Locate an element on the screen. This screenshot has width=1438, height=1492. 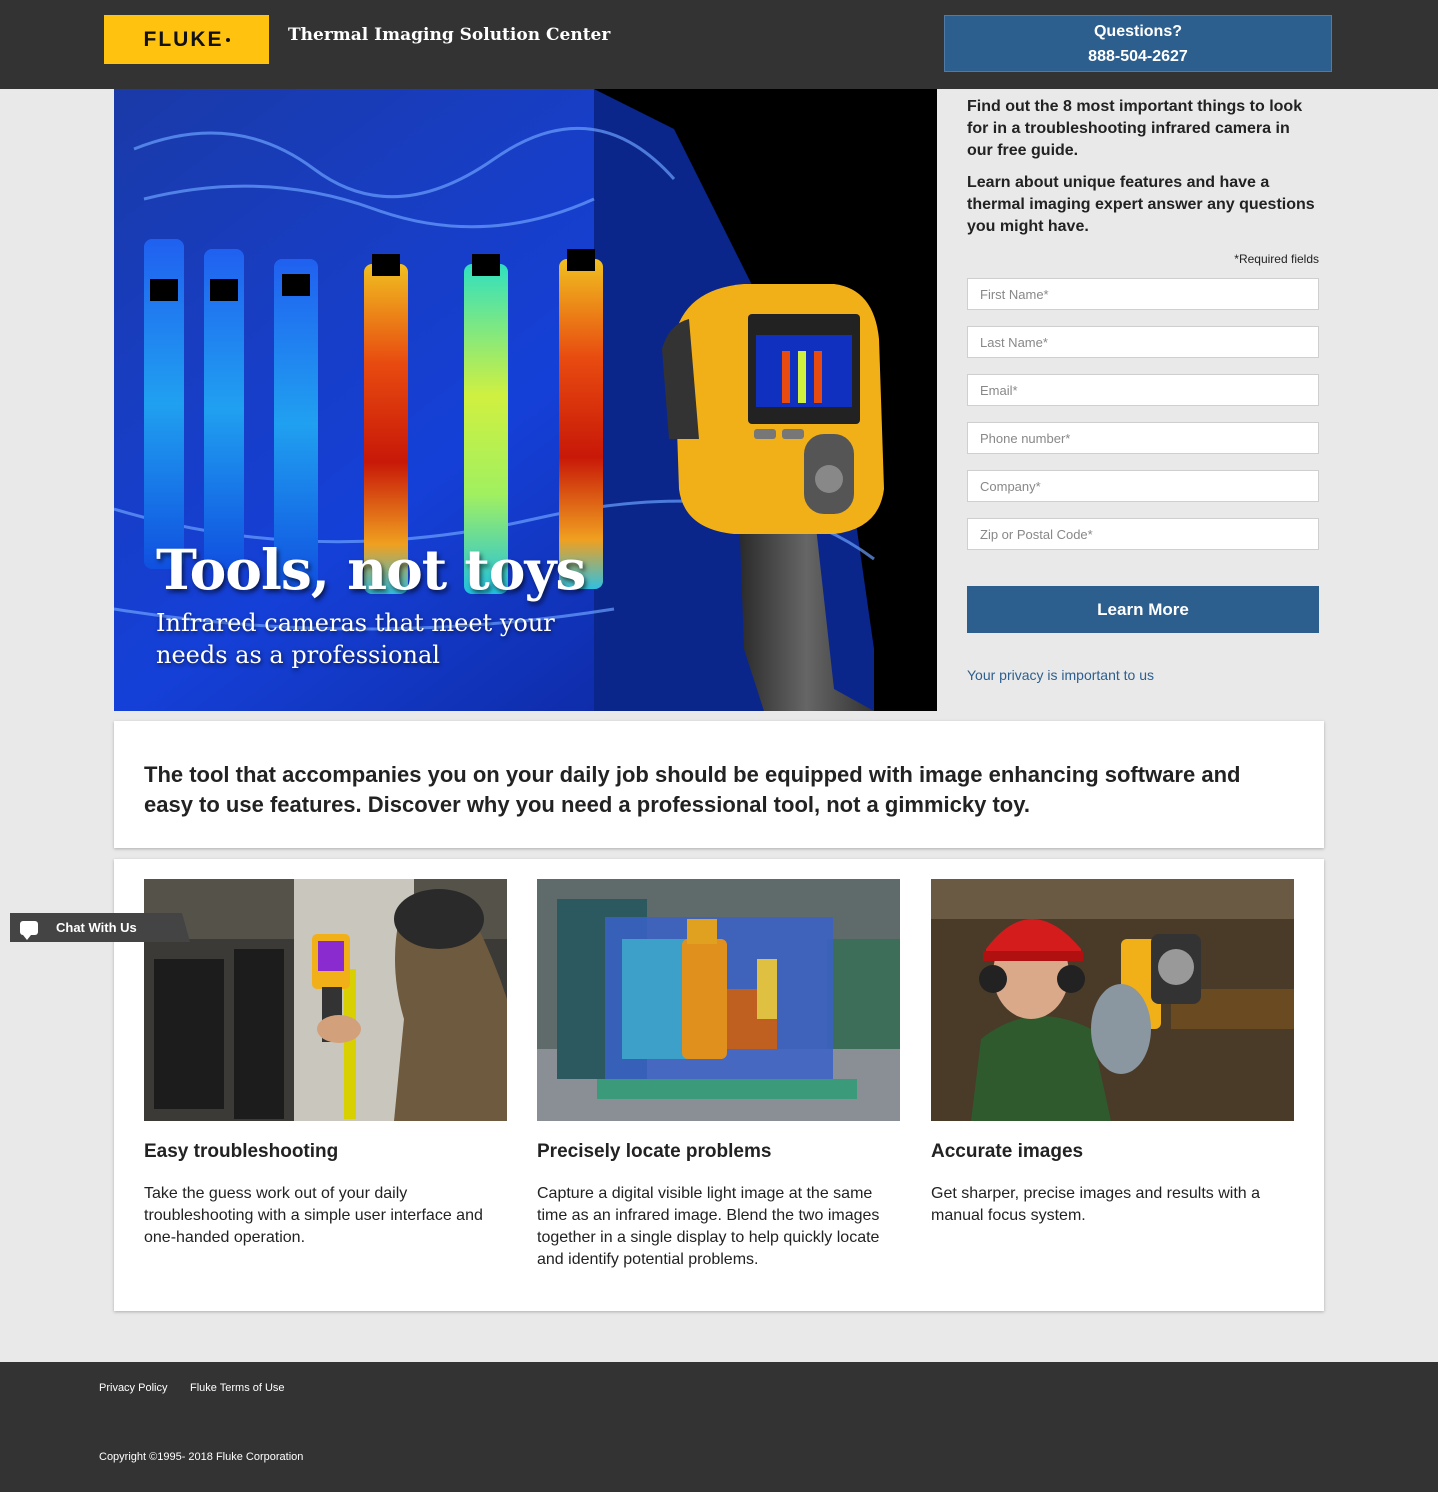
copyright-text: Copyright ©1995- 2018 Fluke Corporation is located at coordinates (201, 1457).